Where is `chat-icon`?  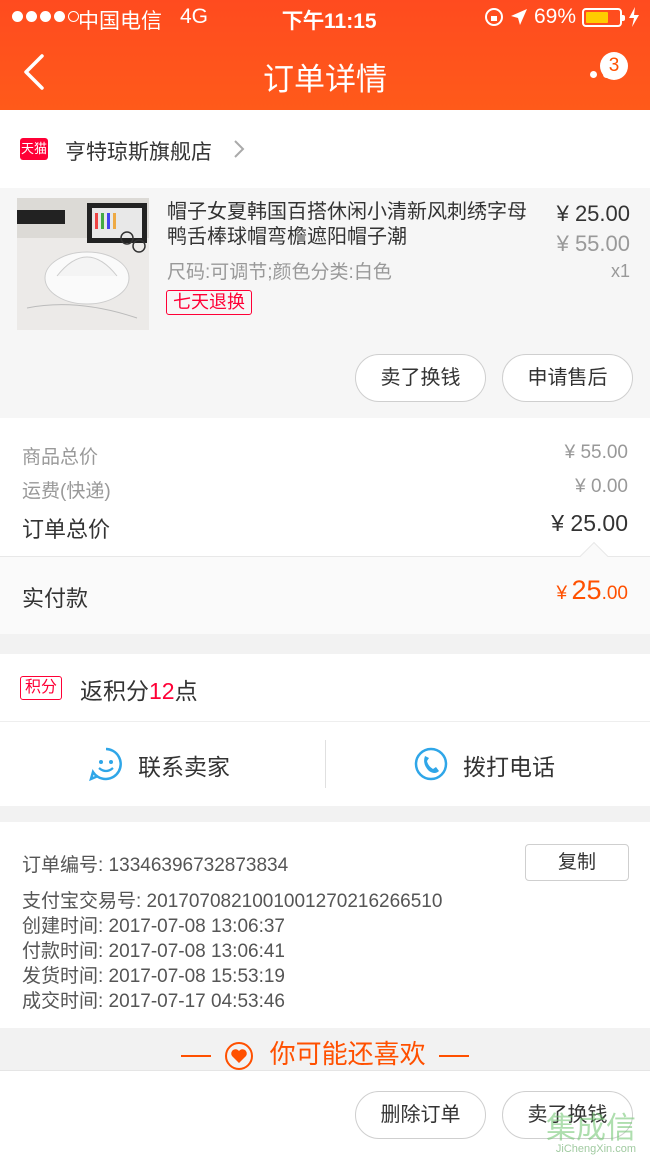
chat-icon is located at coordinates (105, 764).